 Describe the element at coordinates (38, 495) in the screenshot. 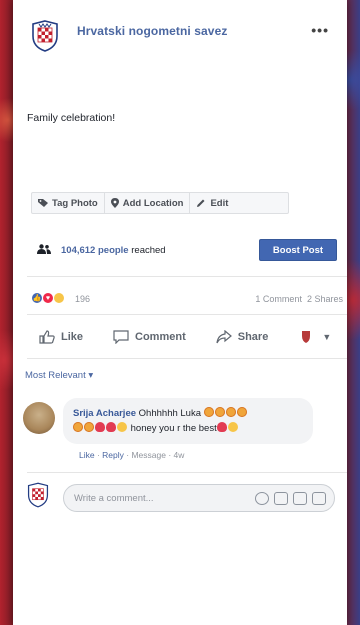

I see `hns-crest-avatar` at that location.